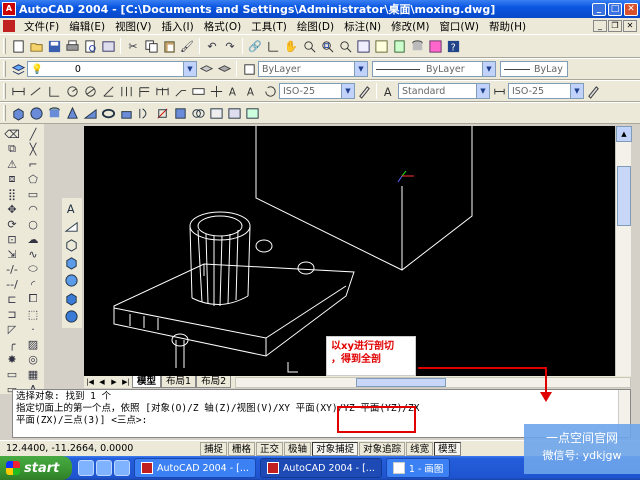  What do you see at coordinates (33, 164) in the screenshot?
I see `polyline-icon: ⌐` at bounding box center [33, 164].